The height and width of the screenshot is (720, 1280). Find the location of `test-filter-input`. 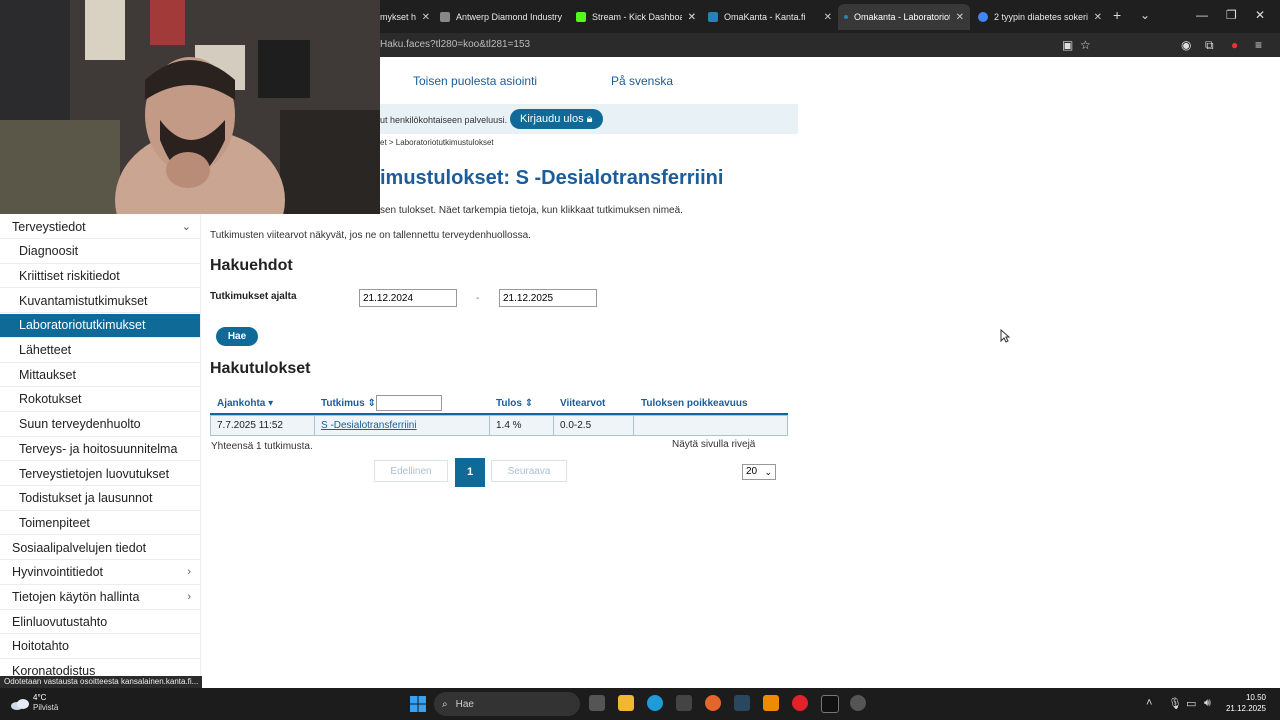

test-filter-input is located at coordinates (409, 403).